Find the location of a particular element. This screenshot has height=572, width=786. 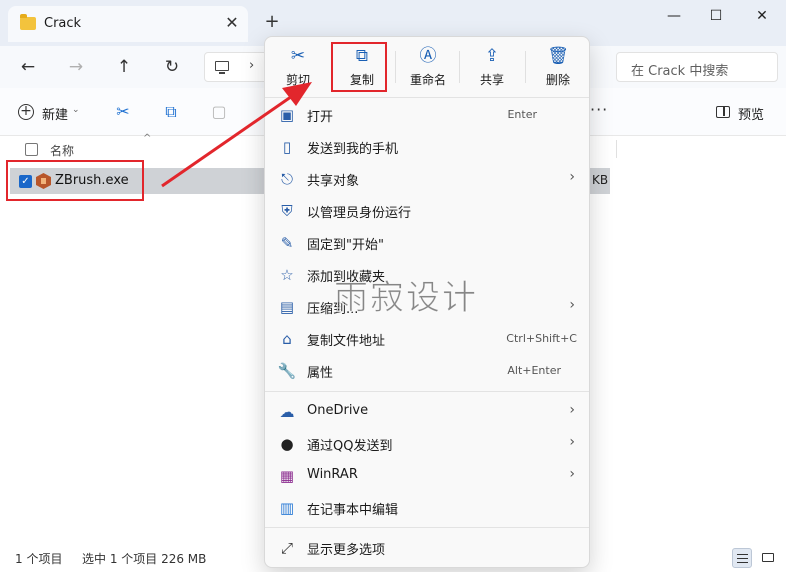

breadcrumb-chevron-icon: › is located at coordinates (251, 65).